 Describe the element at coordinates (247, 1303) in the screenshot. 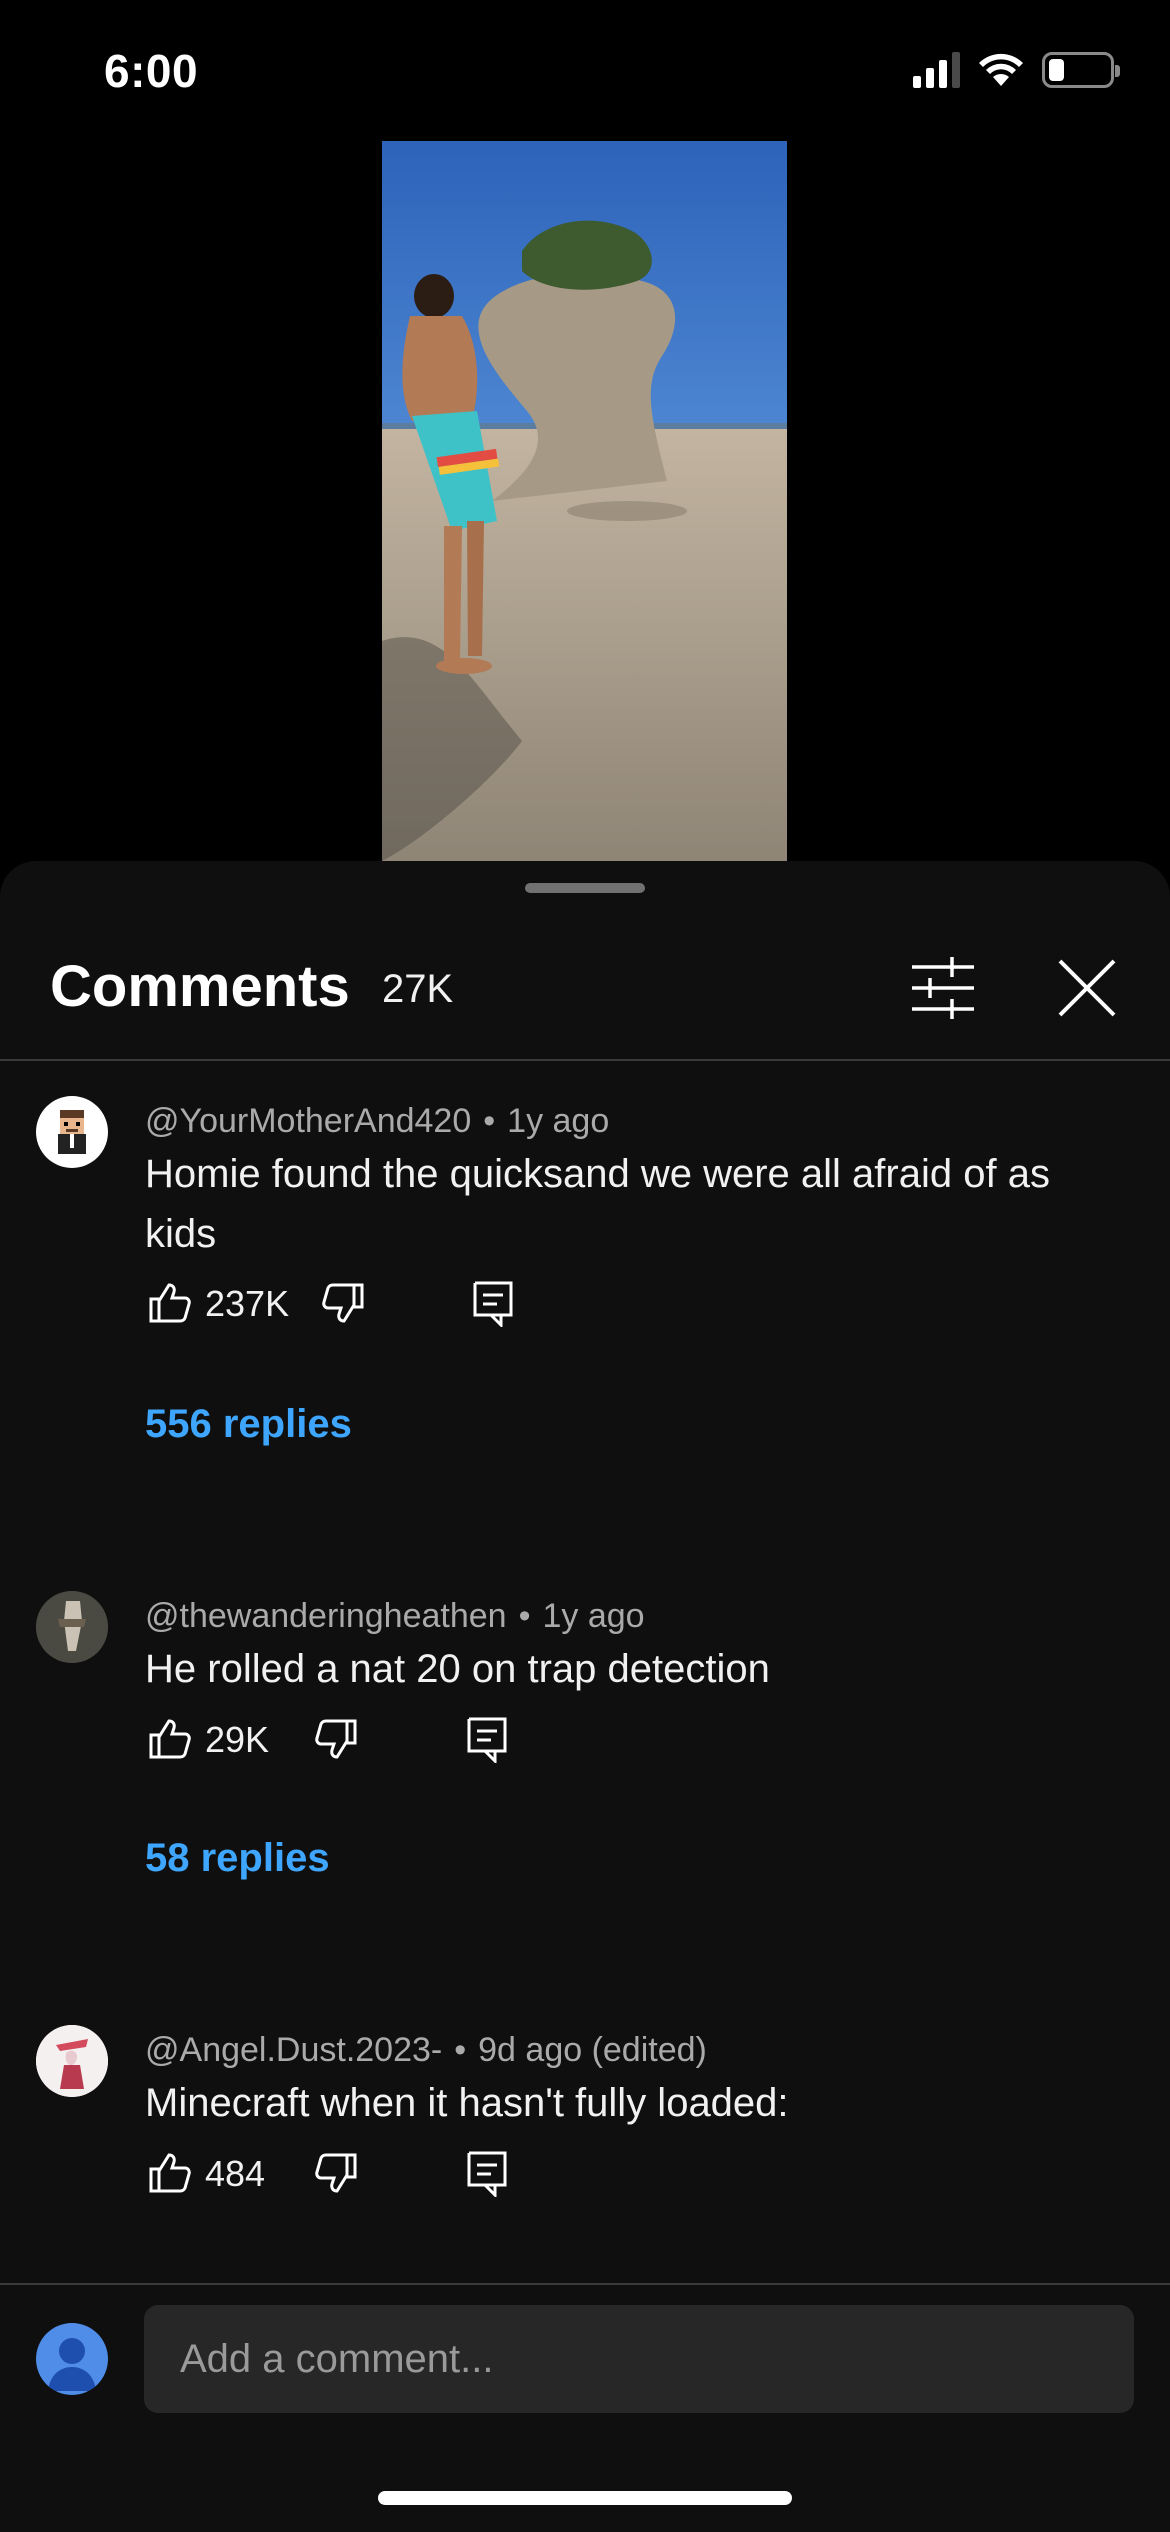

I see `like-count: 237K` at that location.